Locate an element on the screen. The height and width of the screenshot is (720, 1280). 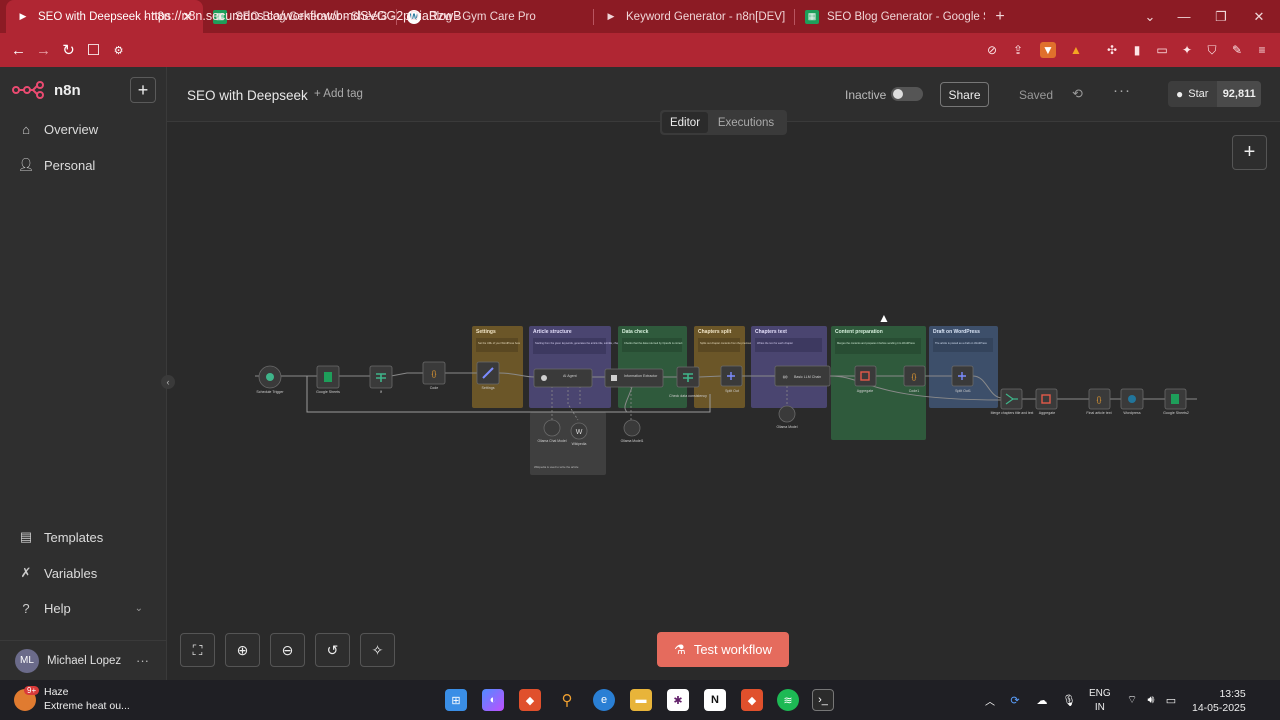
copilot-icon: ◐ is located at coordinates (493, 700).